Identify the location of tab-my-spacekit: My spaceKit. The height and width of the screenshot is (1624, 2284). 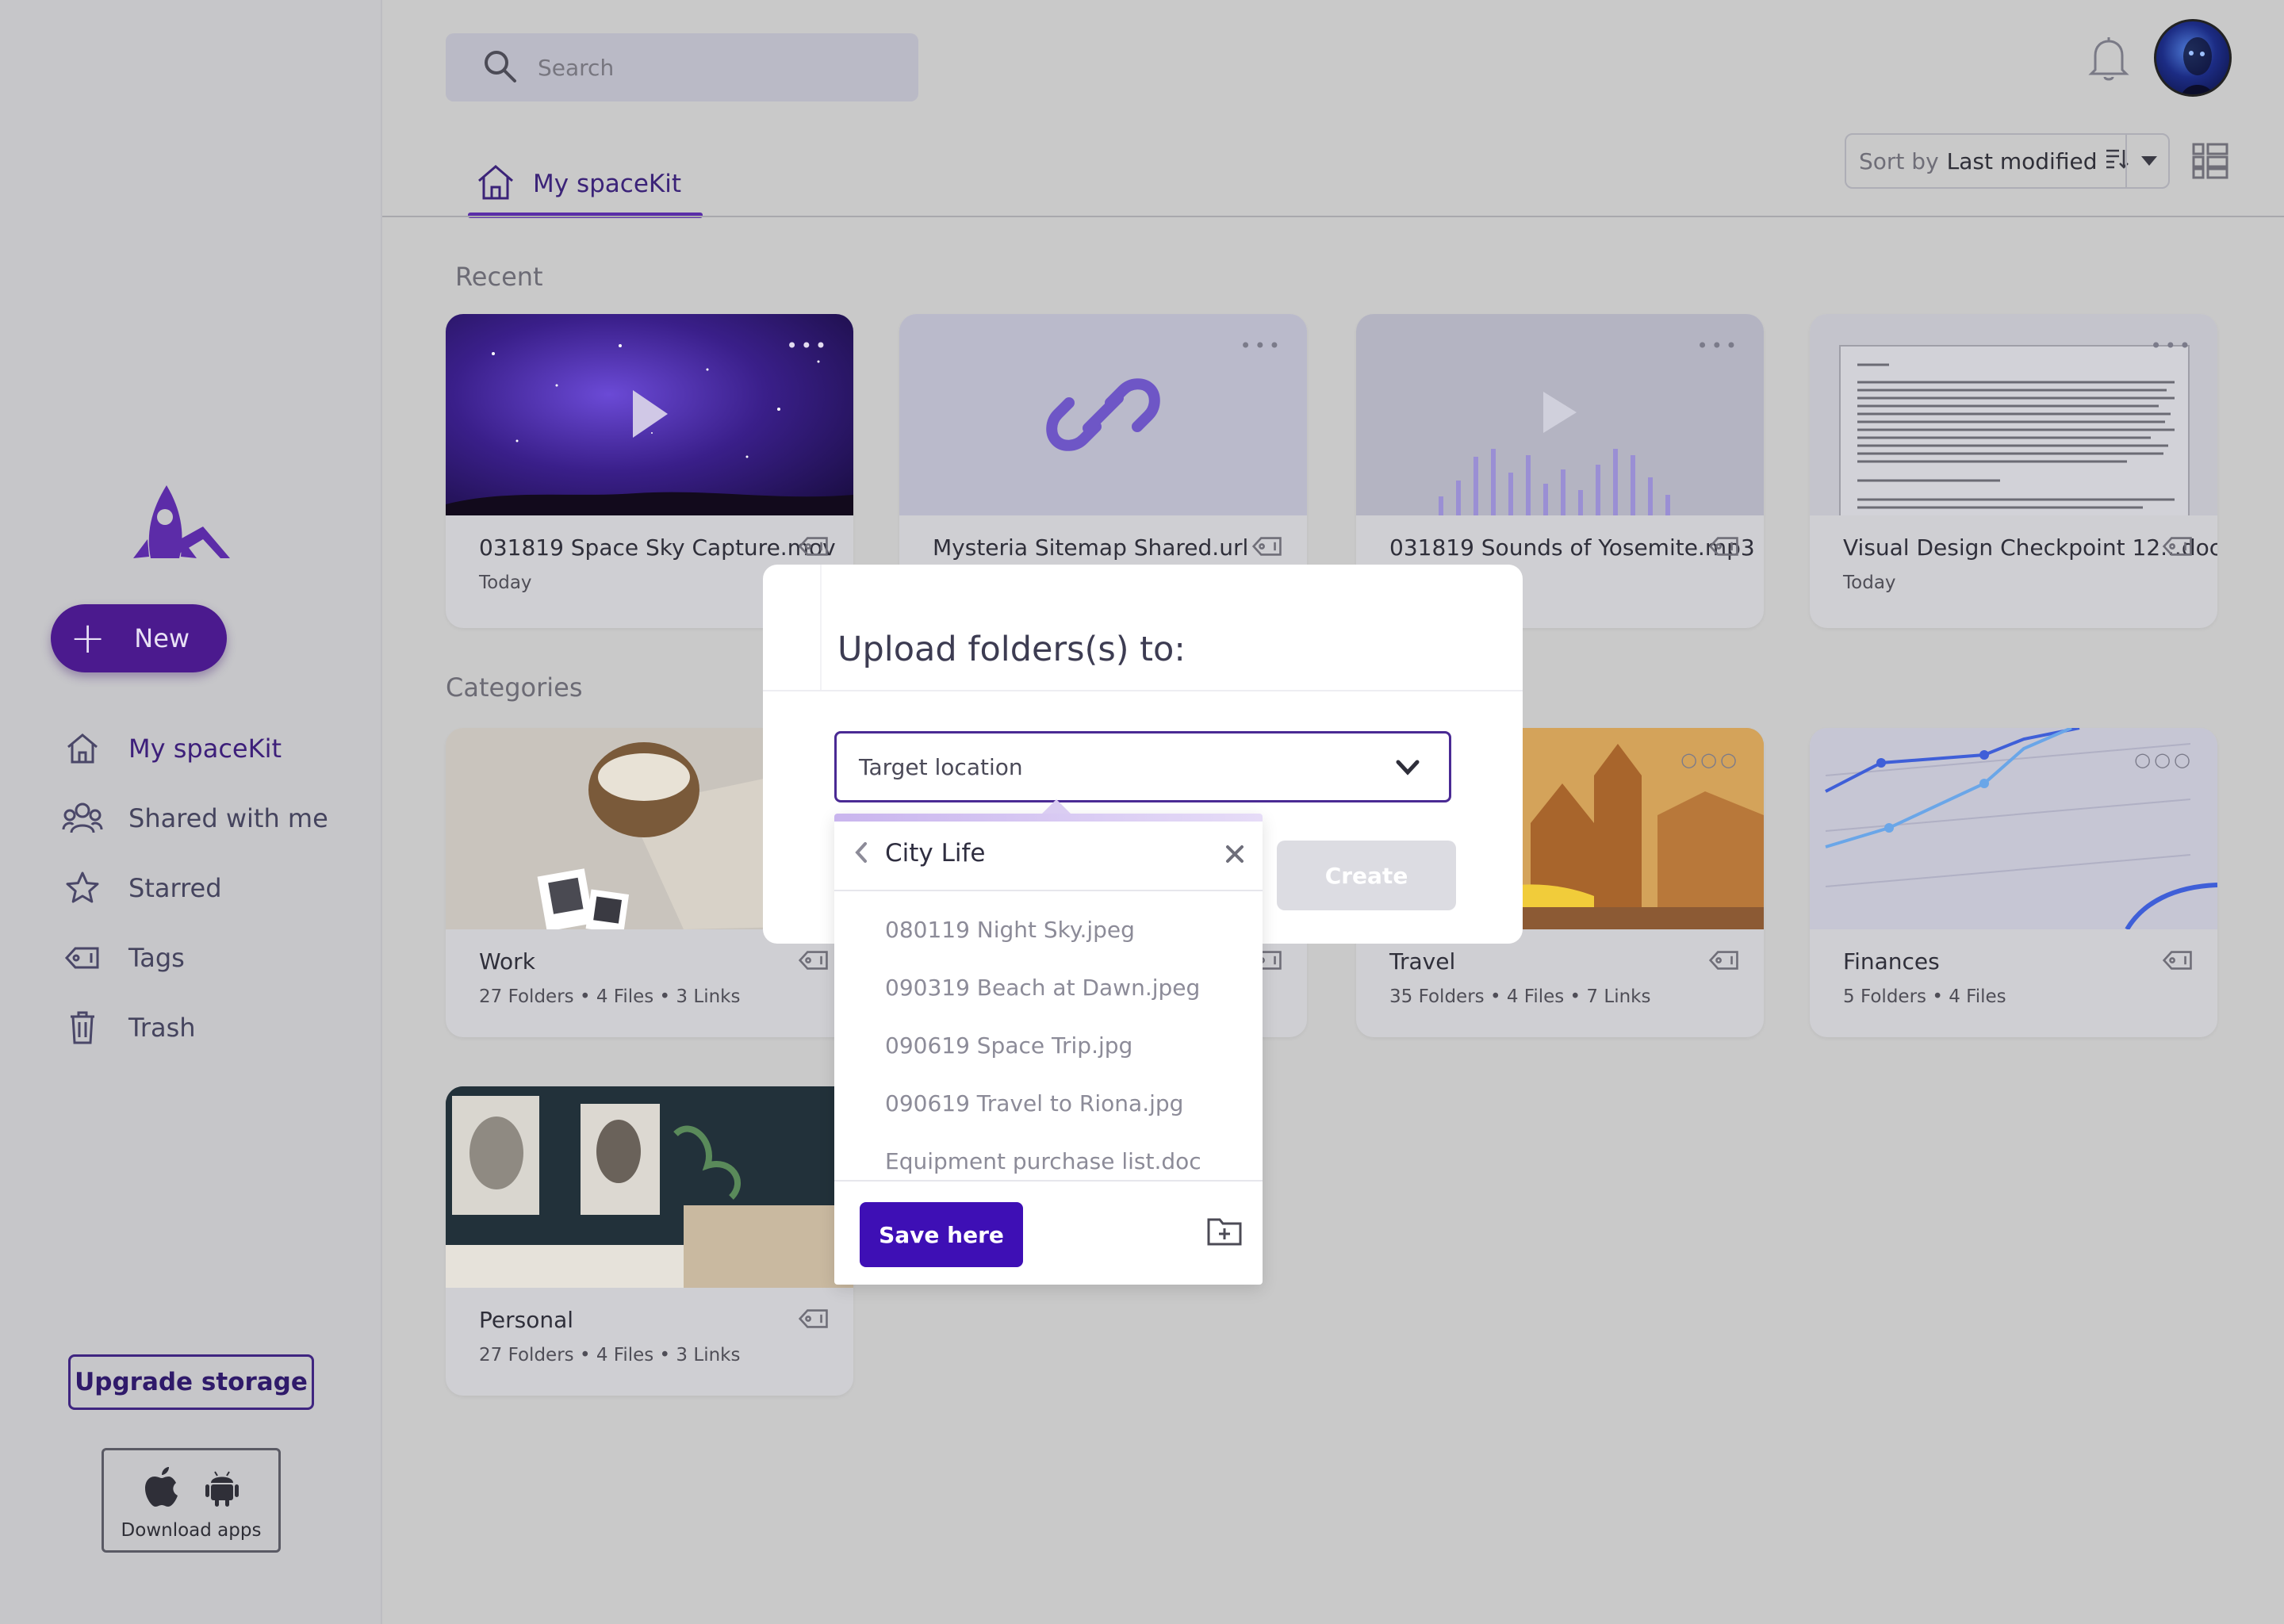
(586, 184).